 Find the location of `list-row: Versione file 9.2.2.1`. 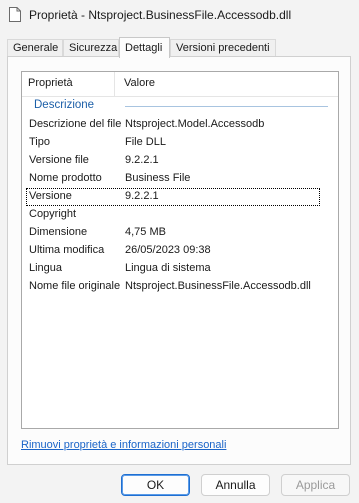

list-row: Versione file 9.2.2.1 is located at coordinates (181, 161).